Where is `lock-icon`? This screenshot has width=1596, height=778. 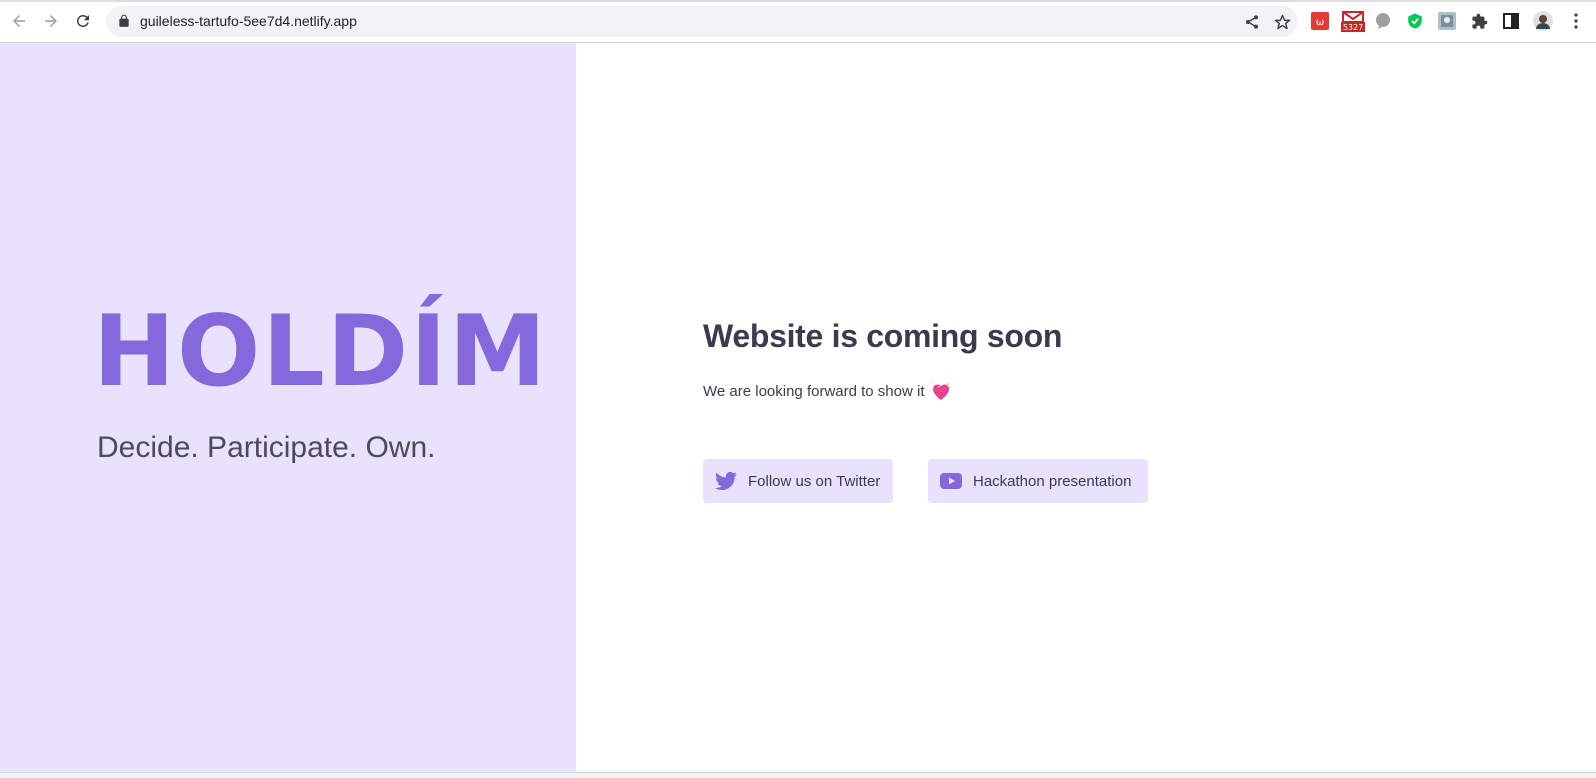 lock-icon is located at coordinates (124, 20).